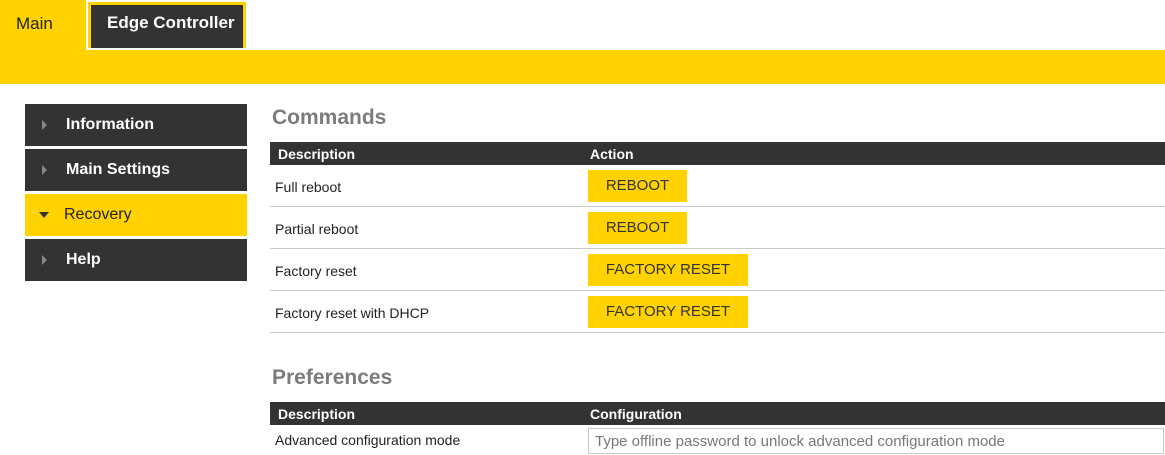 The width and height of the screenshot is (1165, 455). Describe the element at coordinates (876, 441) in the screenshot. I see `offline-password-input` at that location.